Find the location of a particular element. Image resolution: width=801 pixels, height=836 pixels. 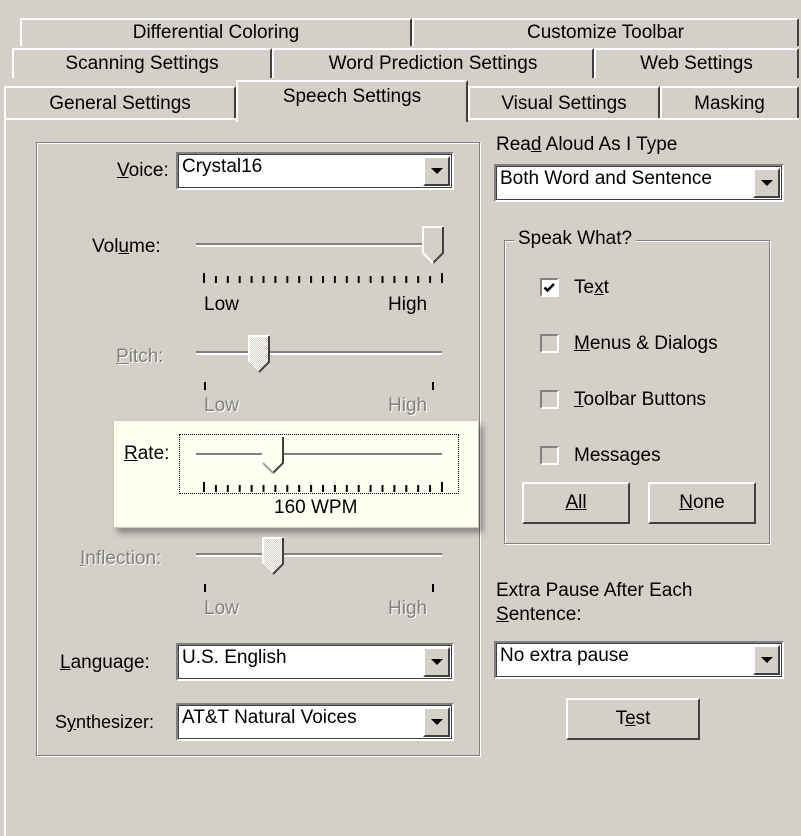

tab-differential-coloring: Differential Coloring is located at coordinates (216, 32).